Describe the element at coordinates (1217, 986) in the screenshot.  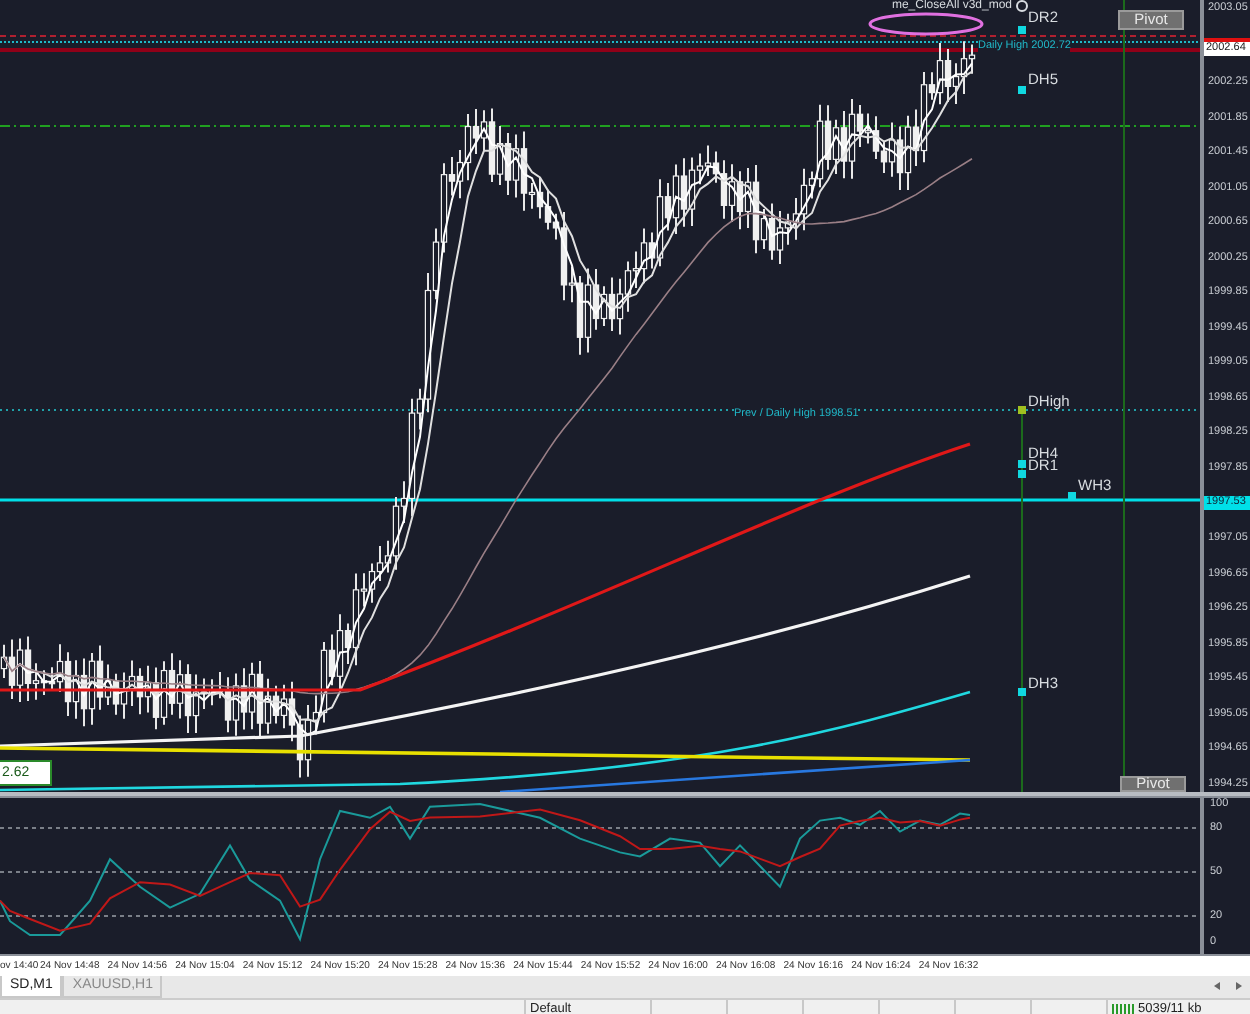
I see `scroll-left-icon` at that location.